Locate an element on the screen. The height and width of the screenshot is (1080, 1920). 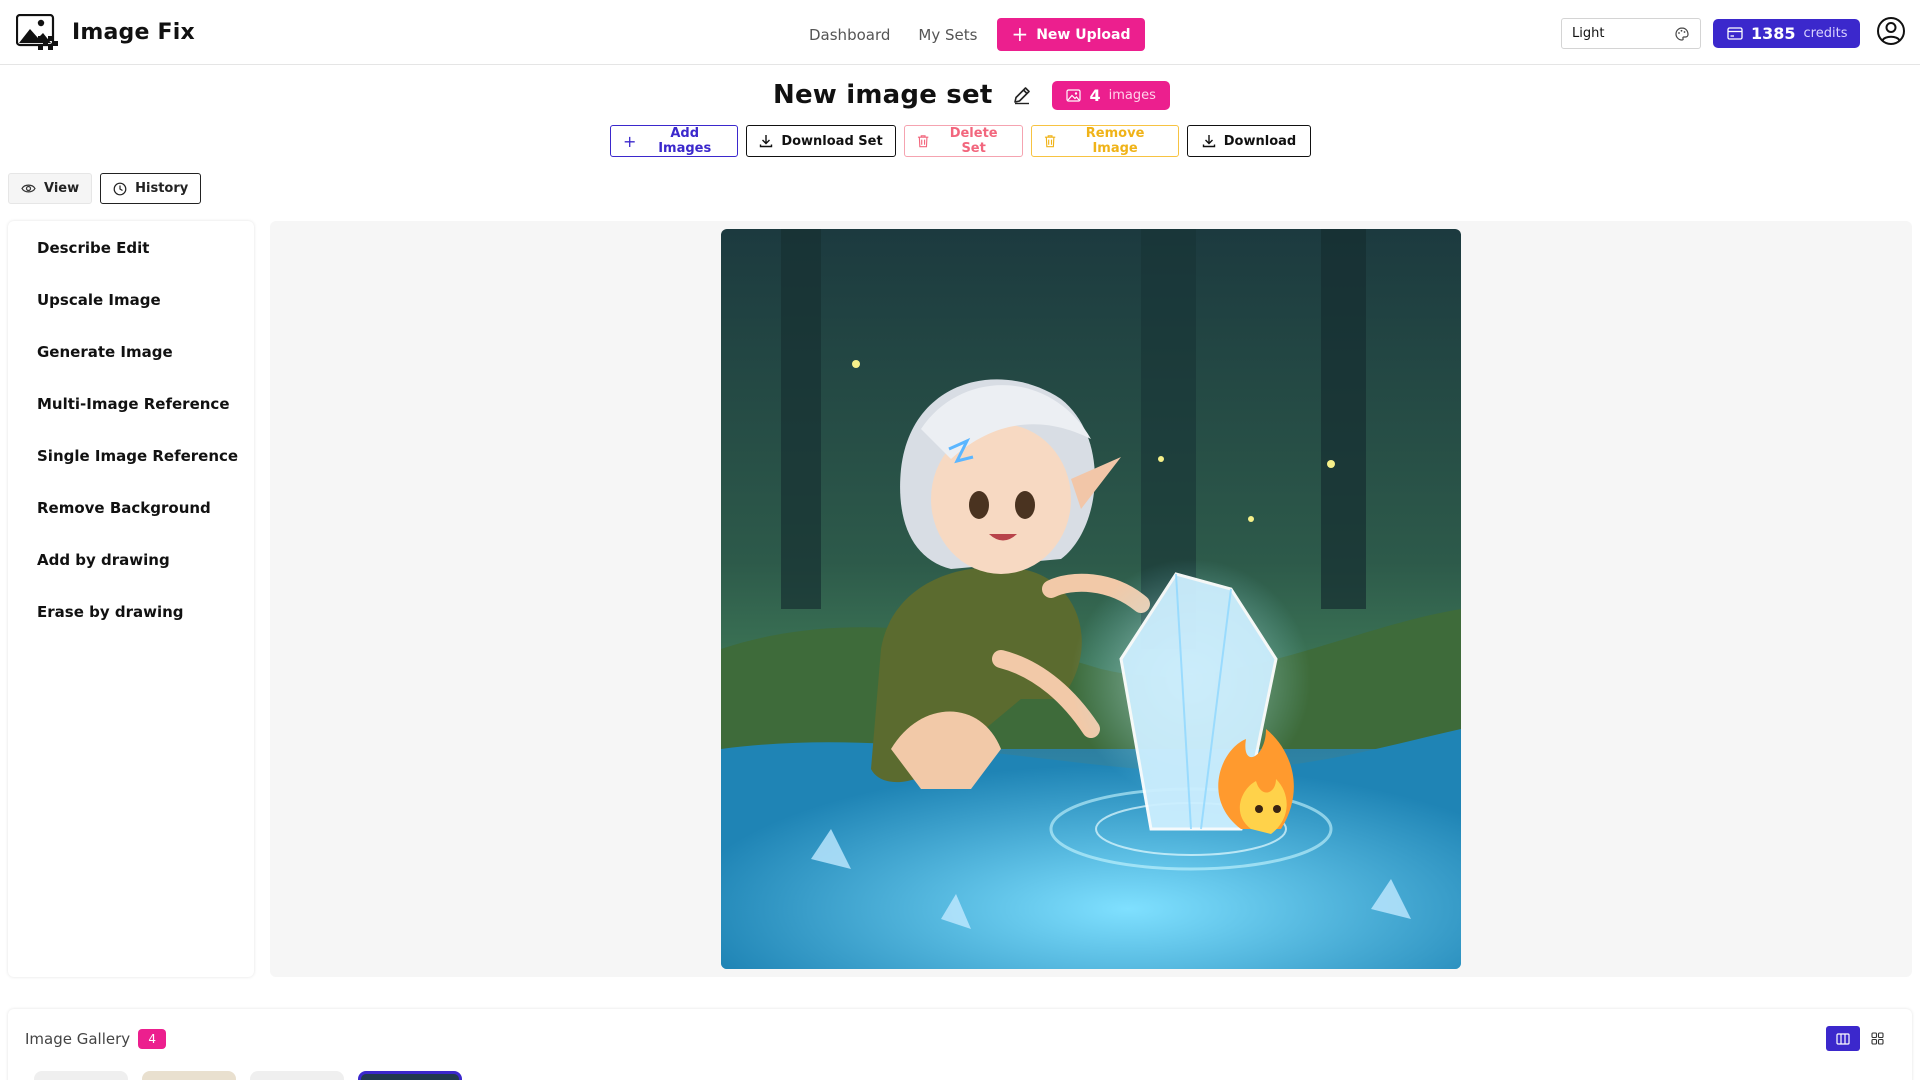
history-tab: History is located at coordinates (151, 188).